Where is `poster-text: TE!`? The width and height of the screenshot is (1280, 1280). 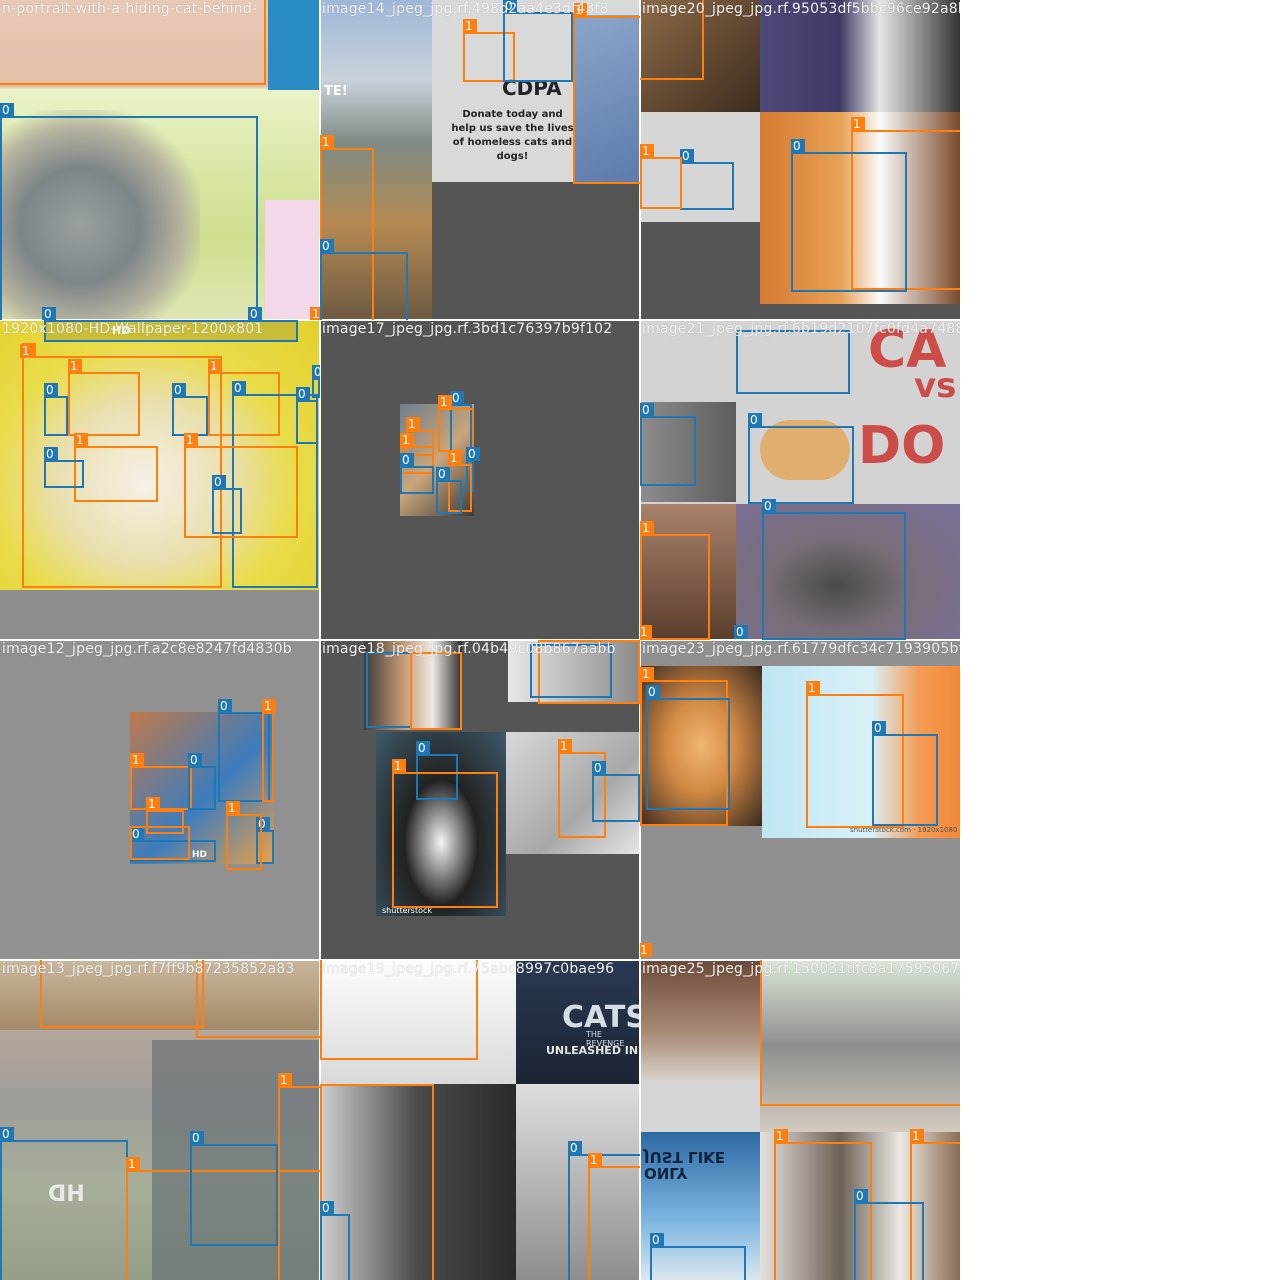 poster-text: TE! is located at coordinates (336, 91).